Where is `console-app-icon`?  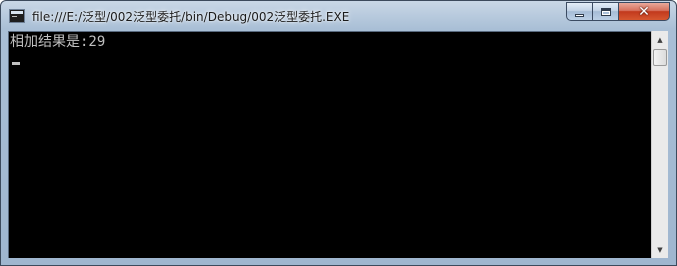
console-app-icon is located at coordinates (17, 16).